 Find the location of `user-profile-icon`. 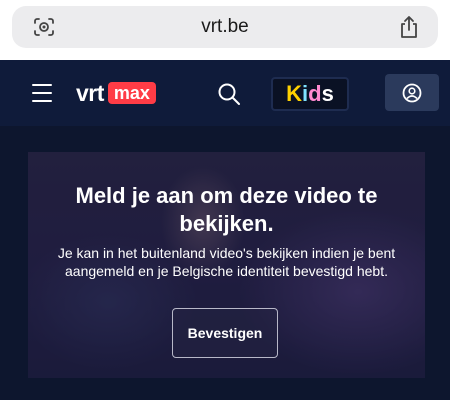

user-profile-icon is located at coordinates (412, 93).